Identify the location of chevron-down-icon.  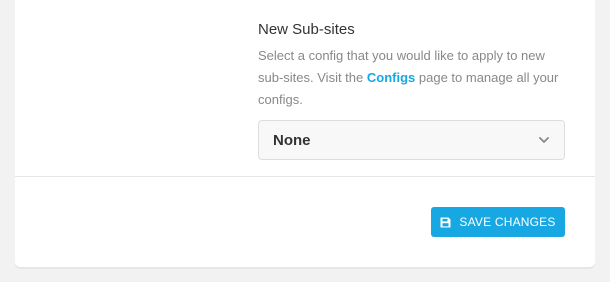
(544, 140).